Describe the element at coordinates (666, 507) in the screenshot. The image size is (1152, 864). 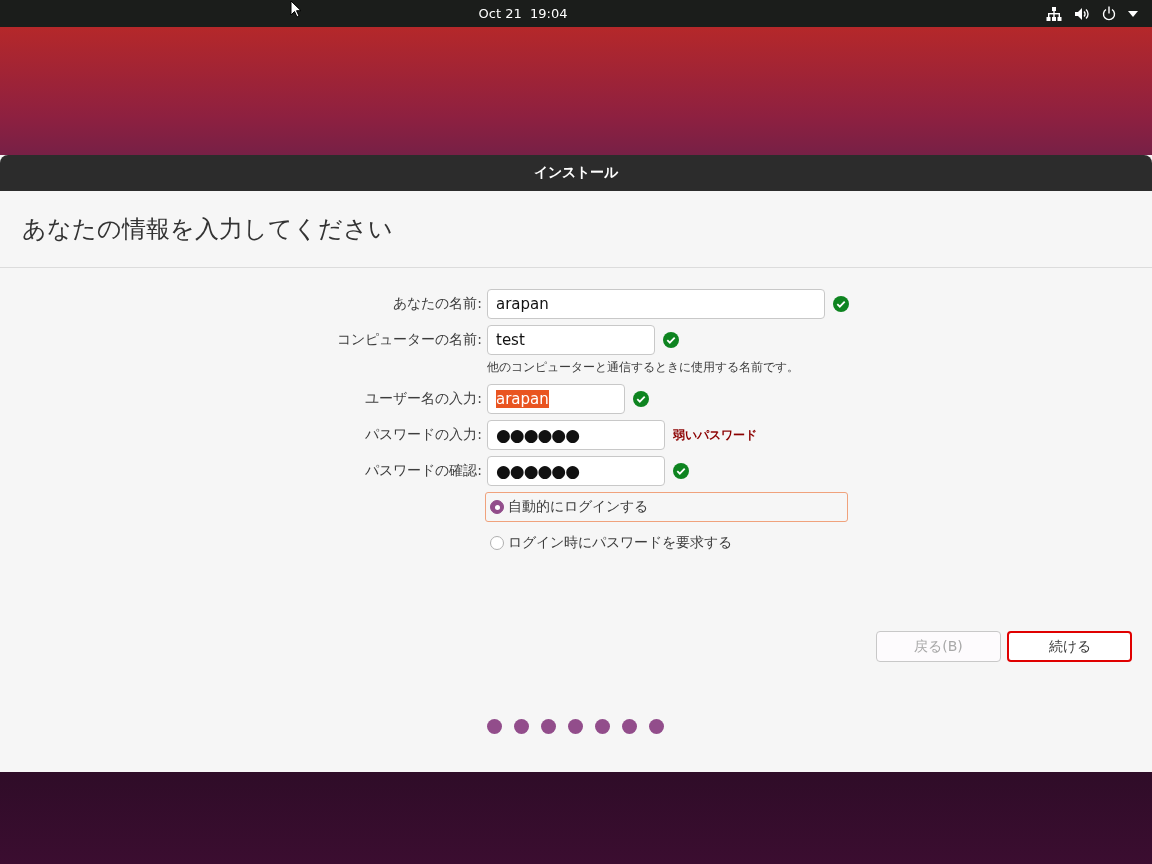
I see `radio-option: 自動的にログインする` at that location.